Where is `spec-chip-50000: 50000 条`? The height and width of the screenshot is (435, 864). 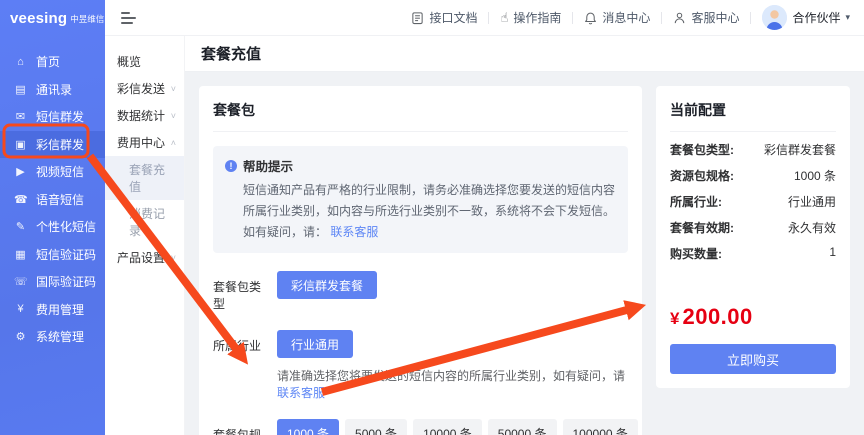
spec-chip-50000: 50000 条 is located at coordinates (522, 427).